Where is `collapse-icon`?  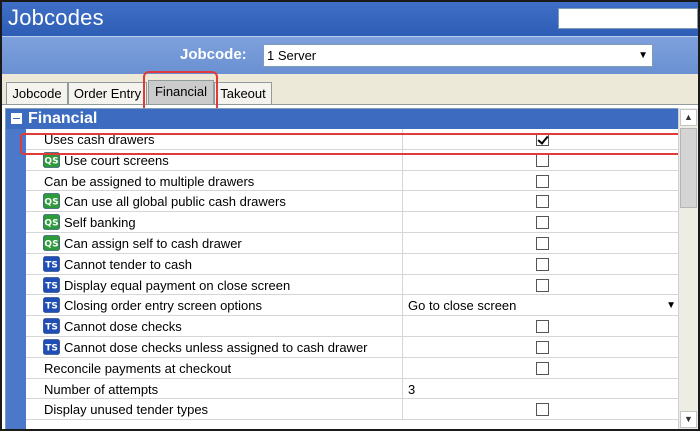 collapse-icon is located at coordinates (16, 118).